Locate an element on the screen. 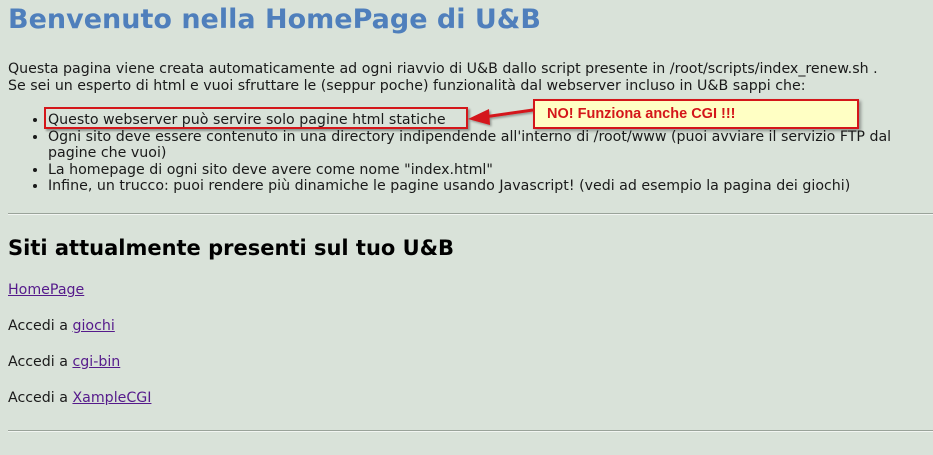 The height and width of the screenshot is (455, 933). sites-heading: Siti attualmente presenti sul tuo U&B is located at coordinates (231, 248).